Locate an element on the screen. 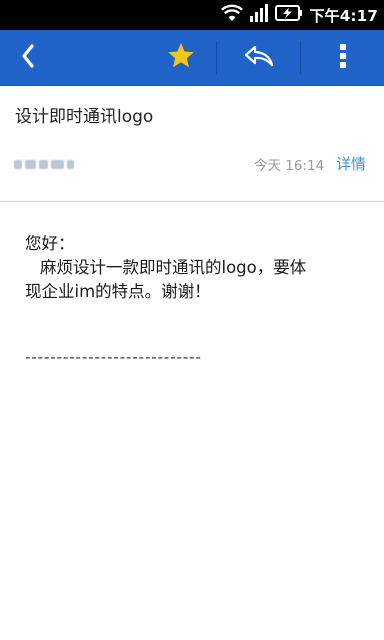 The height and width of the screenshot is (640, 384). body-line: 现企业im的特点。谢谢！ is located at coordinates (118, 291).